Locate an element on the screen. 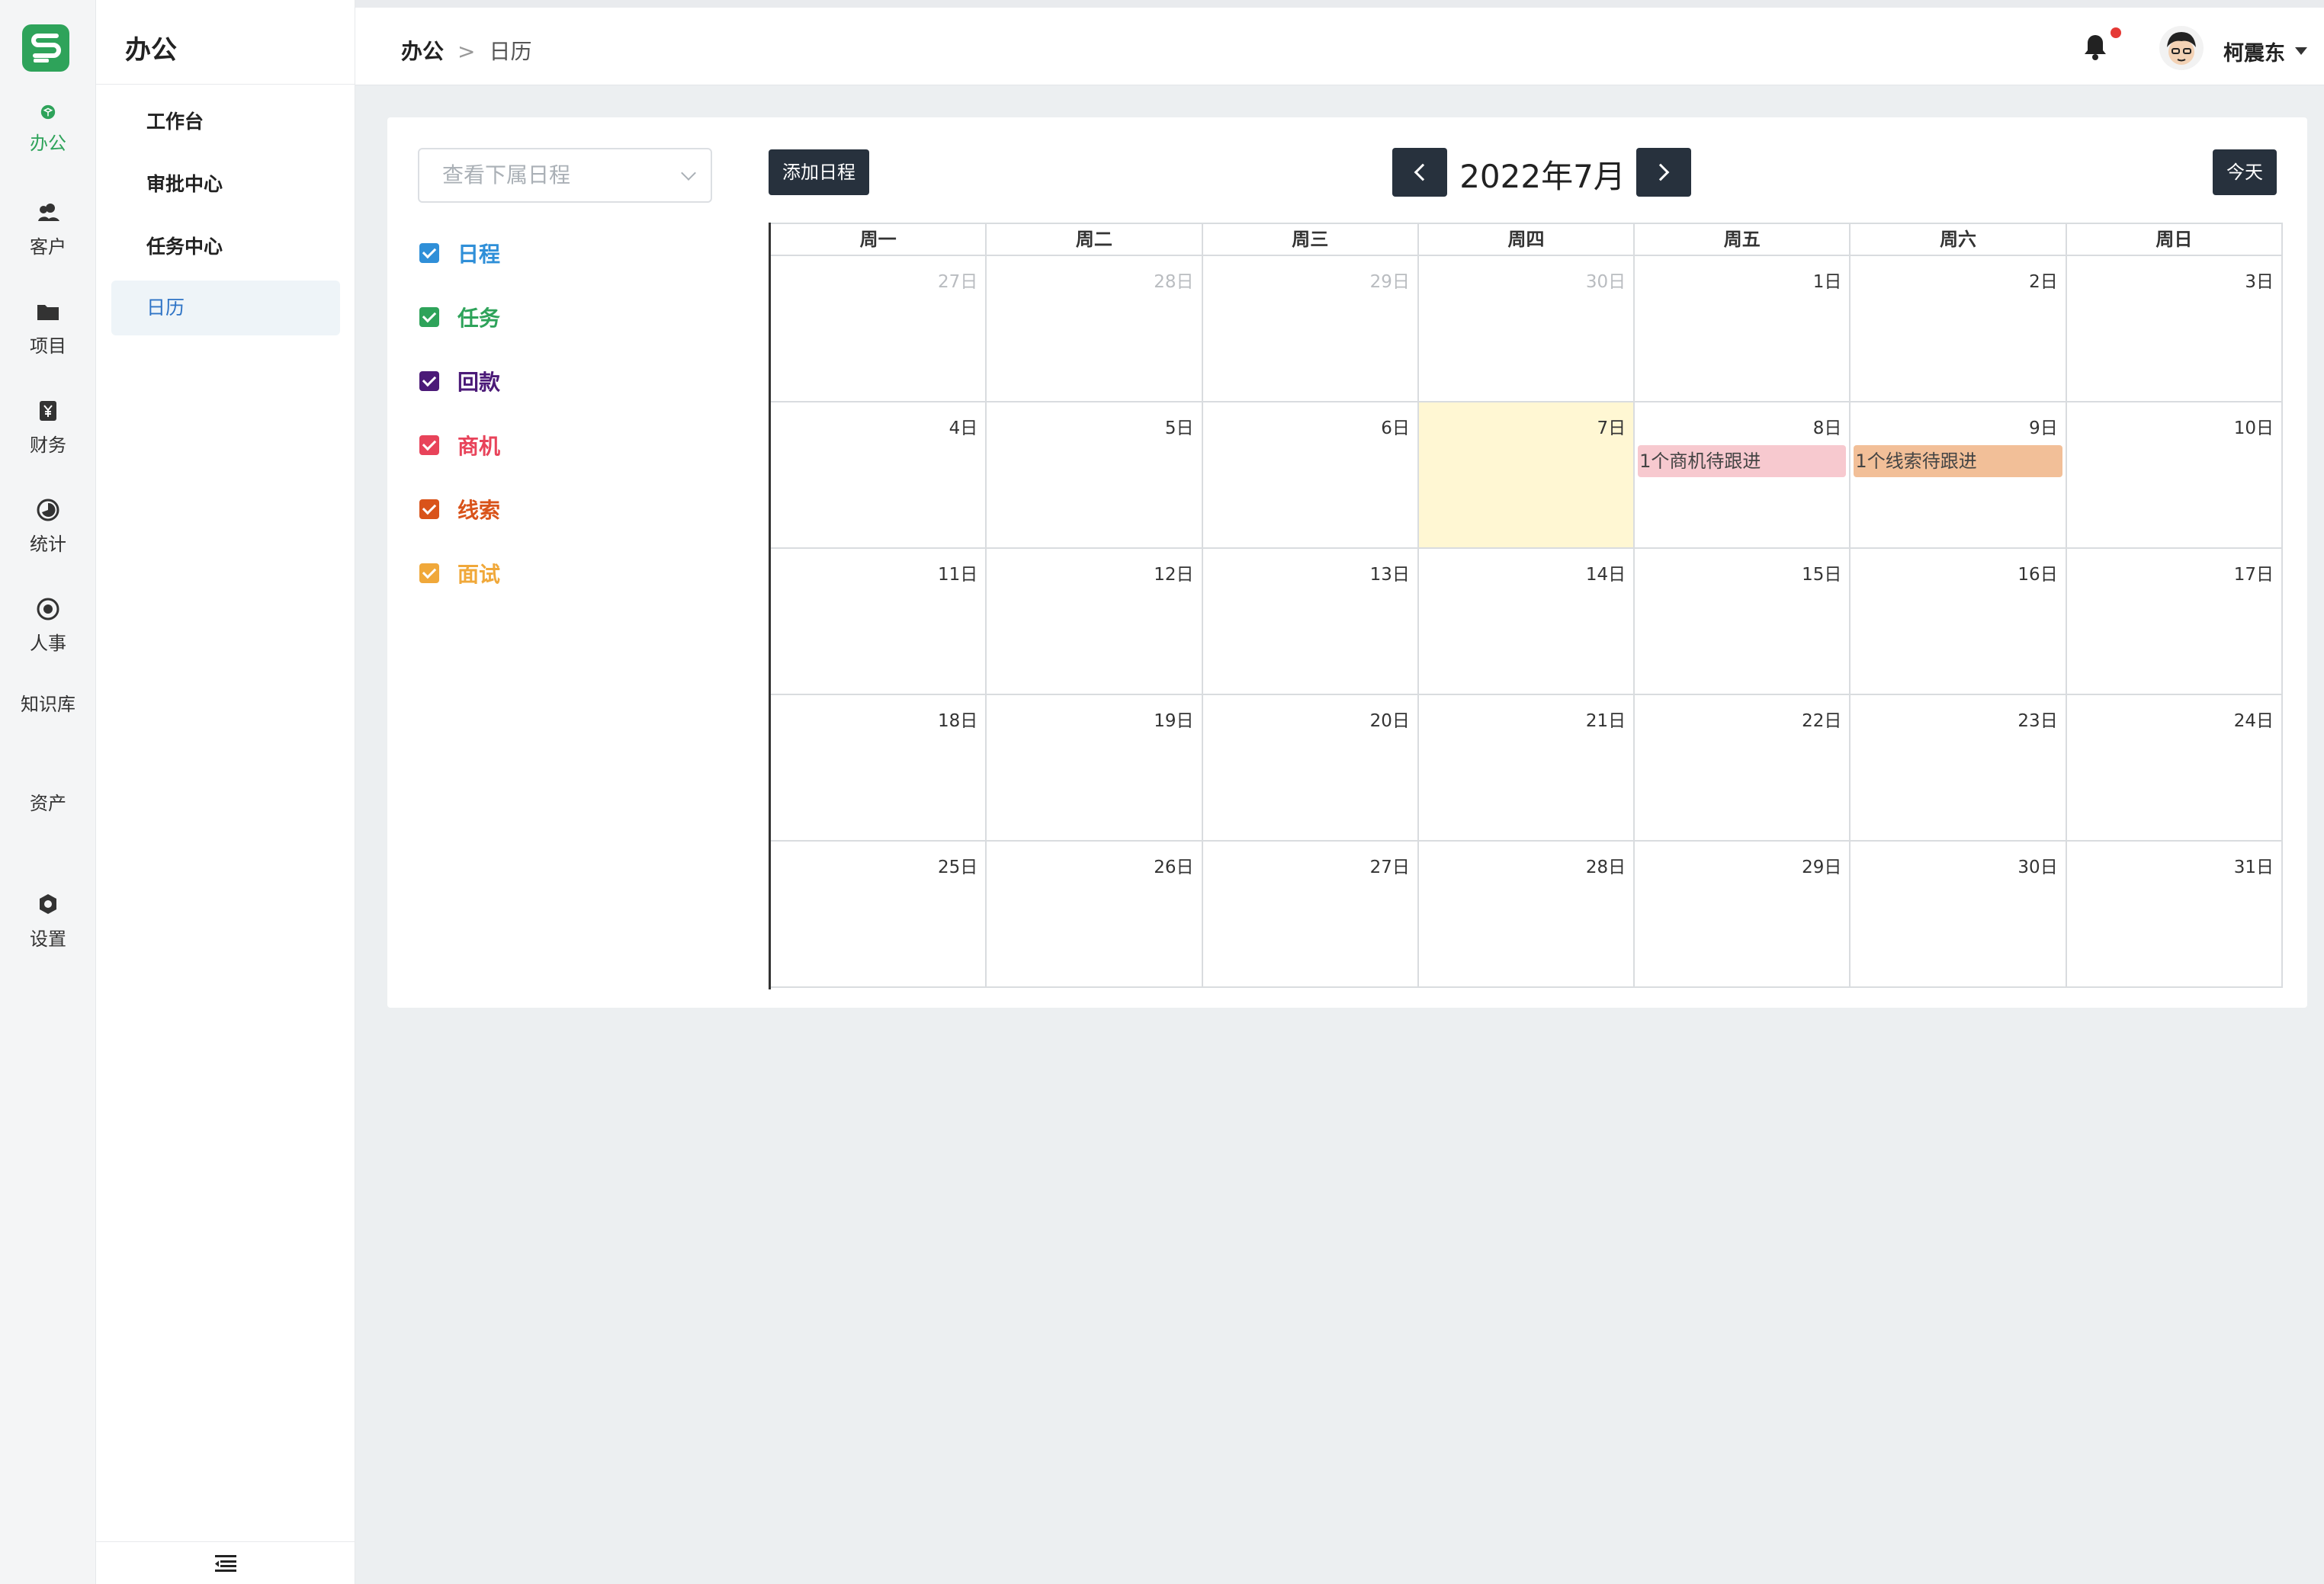 This screenshot has height=1584, width=2324. legend-item: 商机 is located at coordinates (459, 445).